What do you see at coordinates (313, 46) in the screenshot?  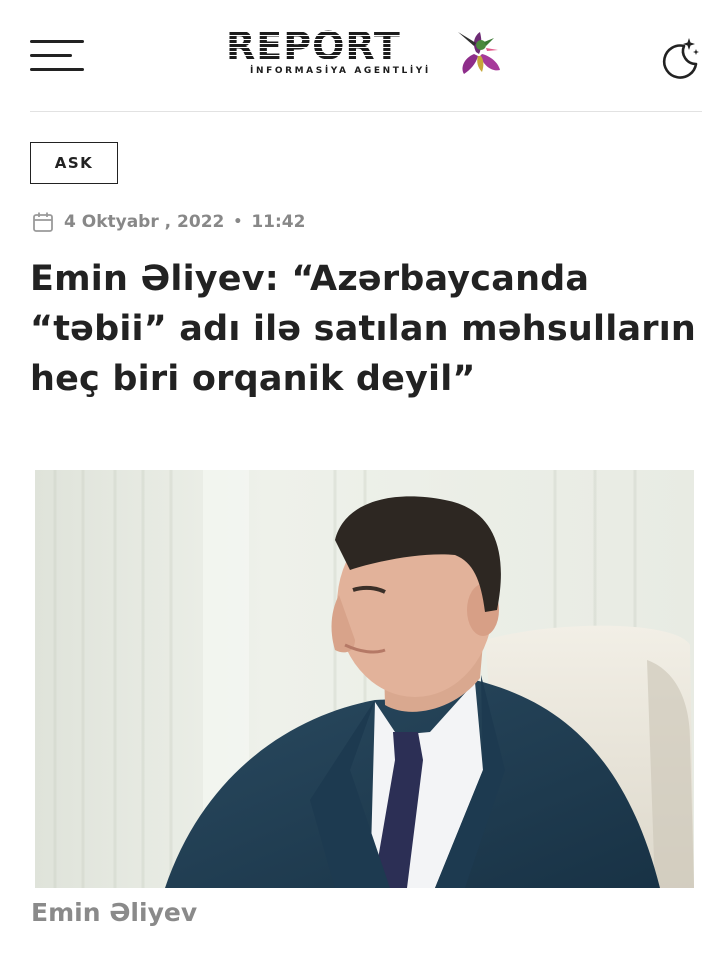 I see `logo-wordmark: REPORT` at bounding box center [313, 46].